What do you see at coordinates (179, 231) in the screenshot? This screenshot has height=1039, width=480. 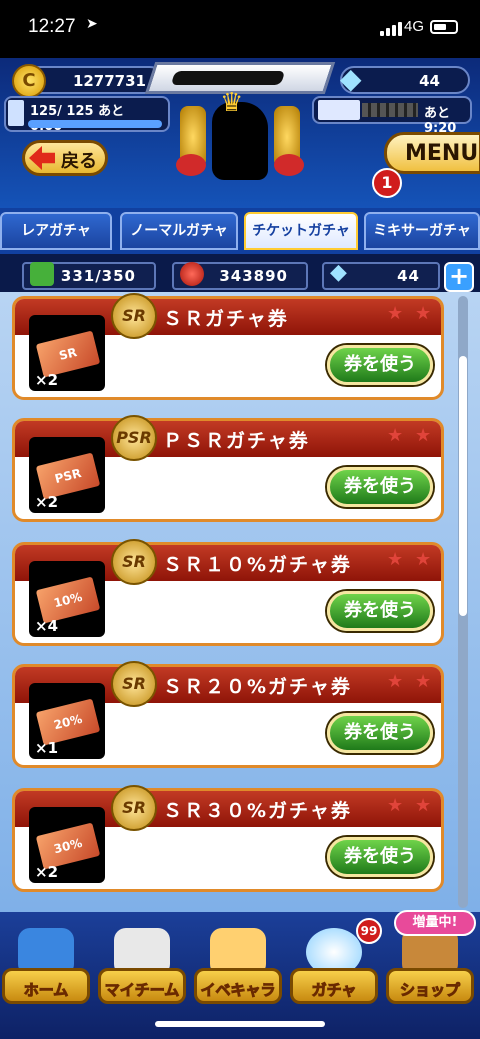 I see `tab-normal-gacha: ノーマルガチャ` at bounding box center [179, 231].